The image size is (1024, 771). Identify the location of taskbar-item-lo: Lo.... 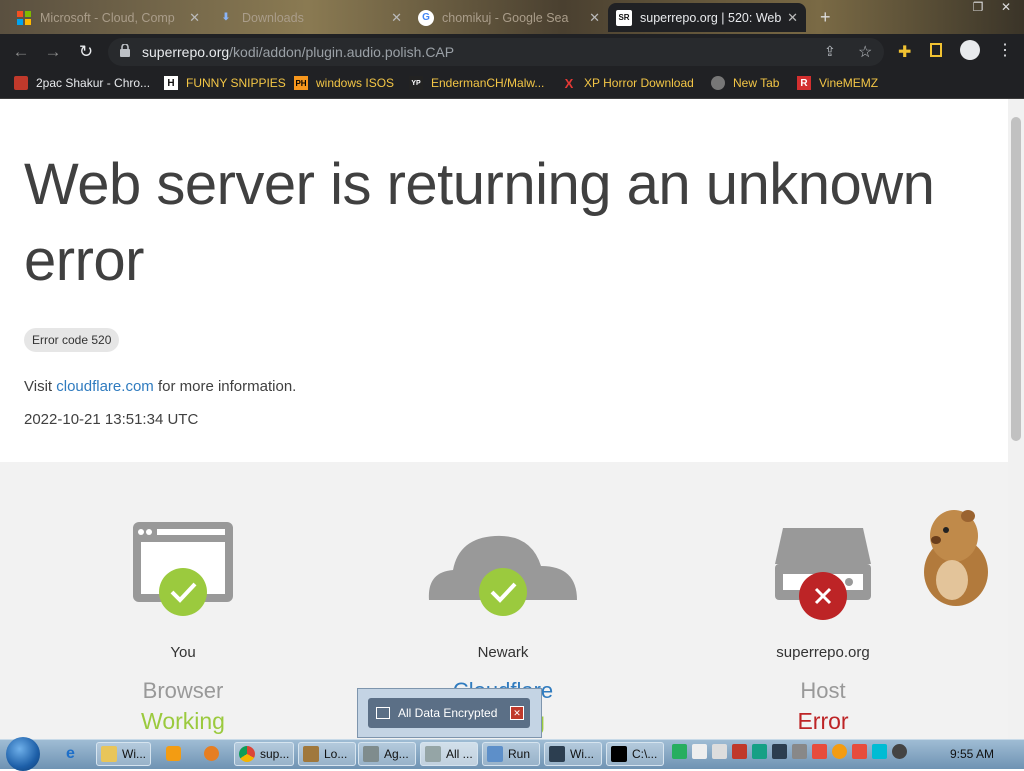
(327, 754).